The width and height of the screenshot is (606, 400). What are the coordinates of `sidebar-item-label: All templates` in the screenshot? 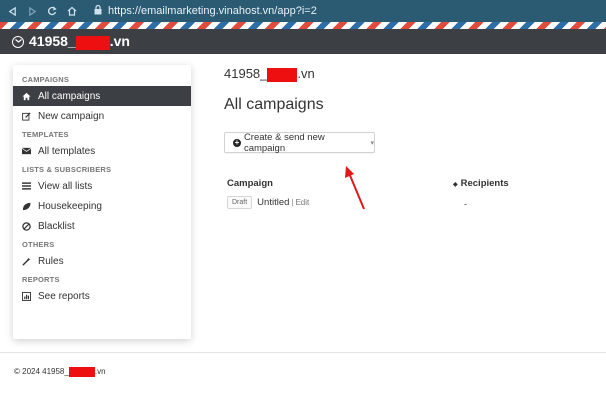 It's located at (67, 151).